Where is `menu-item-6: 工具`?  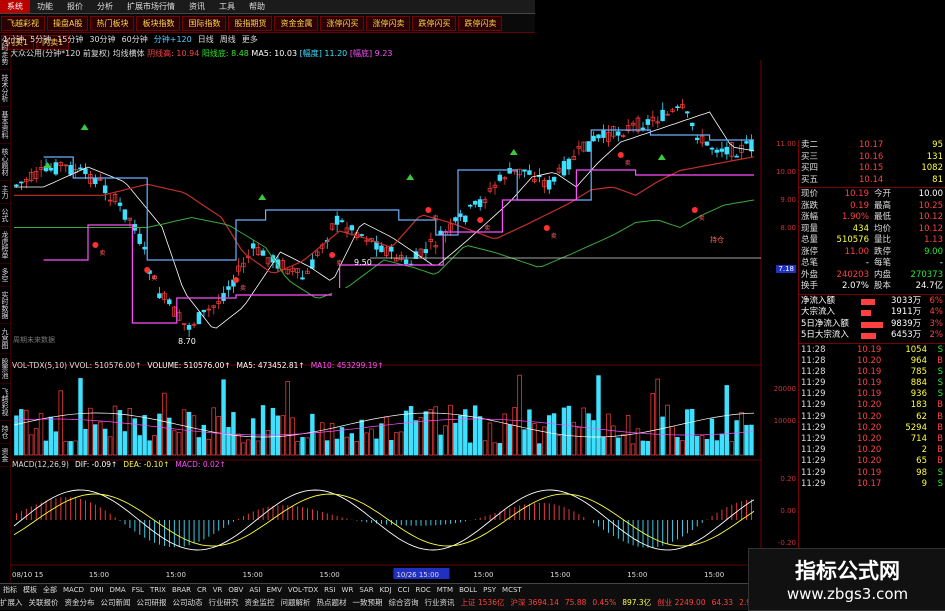 menu-item-6: 工具 is located at coordinates (227, 6).